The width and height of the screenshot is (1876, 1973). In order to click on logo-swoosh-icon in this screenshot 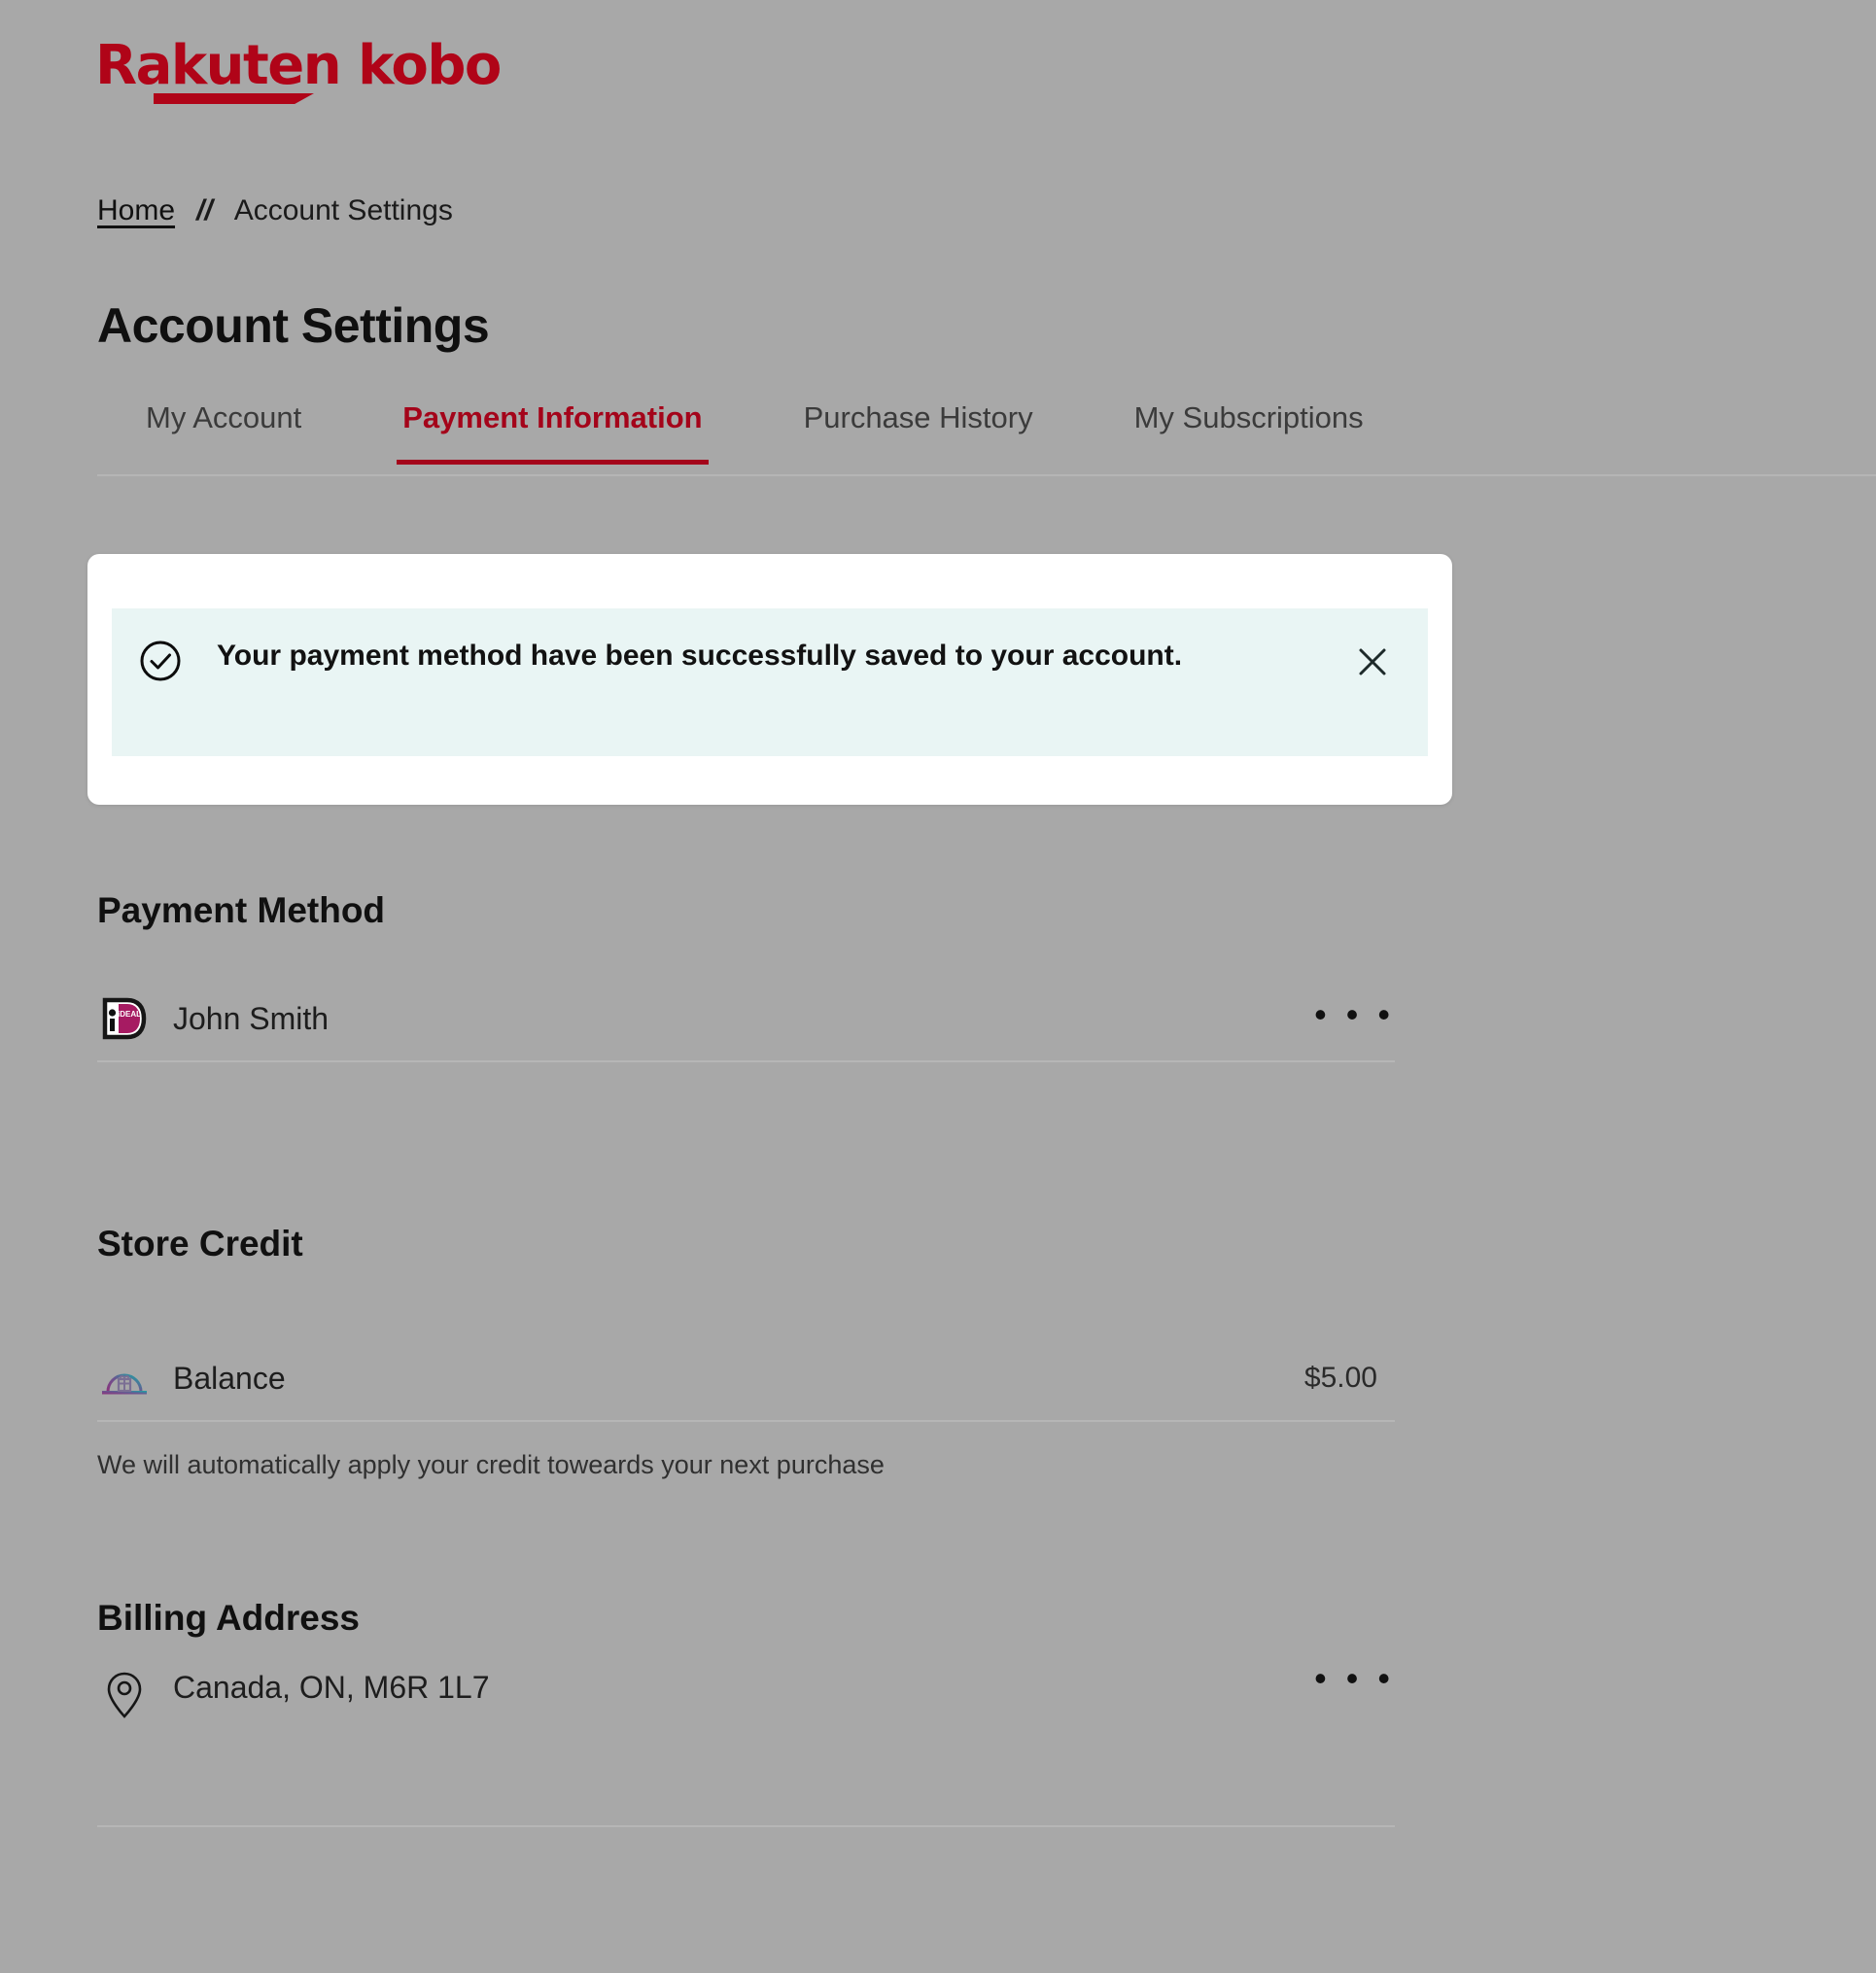, I will do `click(234, 98)`.